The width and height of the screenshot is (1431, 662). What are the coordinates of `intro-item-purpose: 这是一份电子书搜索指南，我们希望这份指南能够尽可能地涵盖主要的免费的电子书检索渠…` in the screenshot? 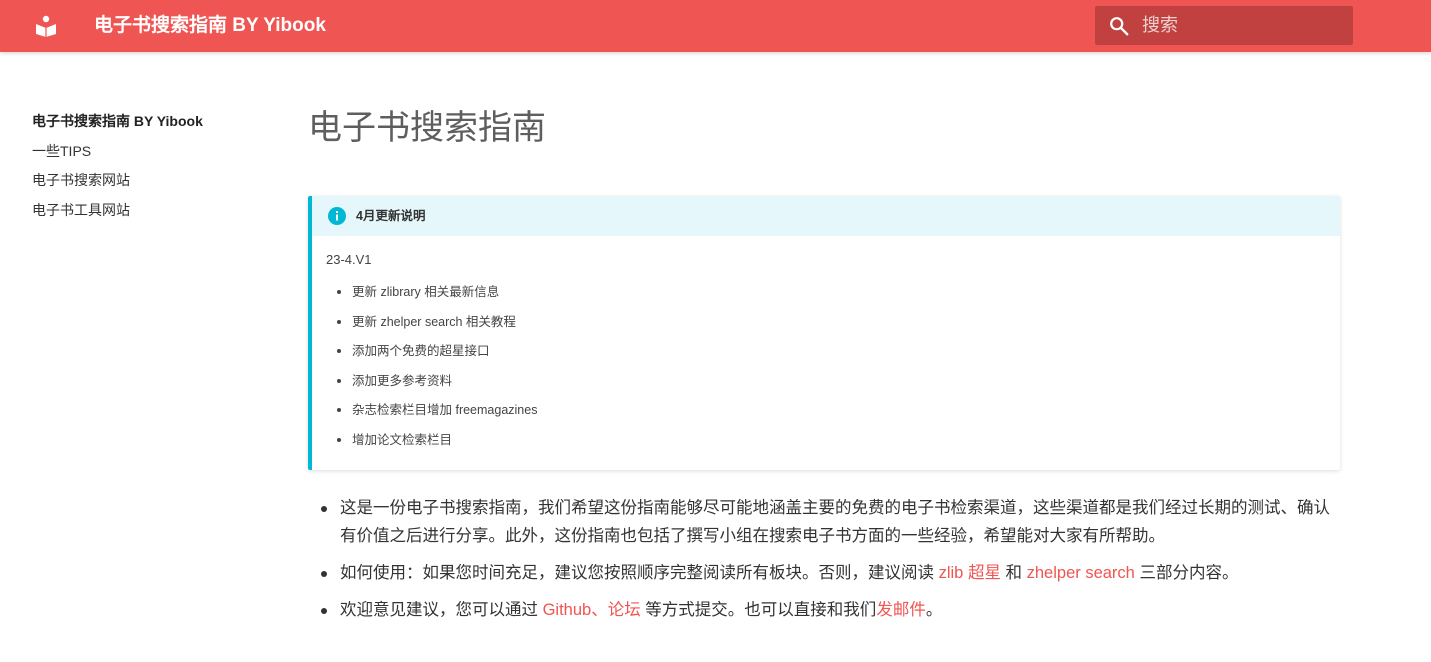 It's located at (824, 522).